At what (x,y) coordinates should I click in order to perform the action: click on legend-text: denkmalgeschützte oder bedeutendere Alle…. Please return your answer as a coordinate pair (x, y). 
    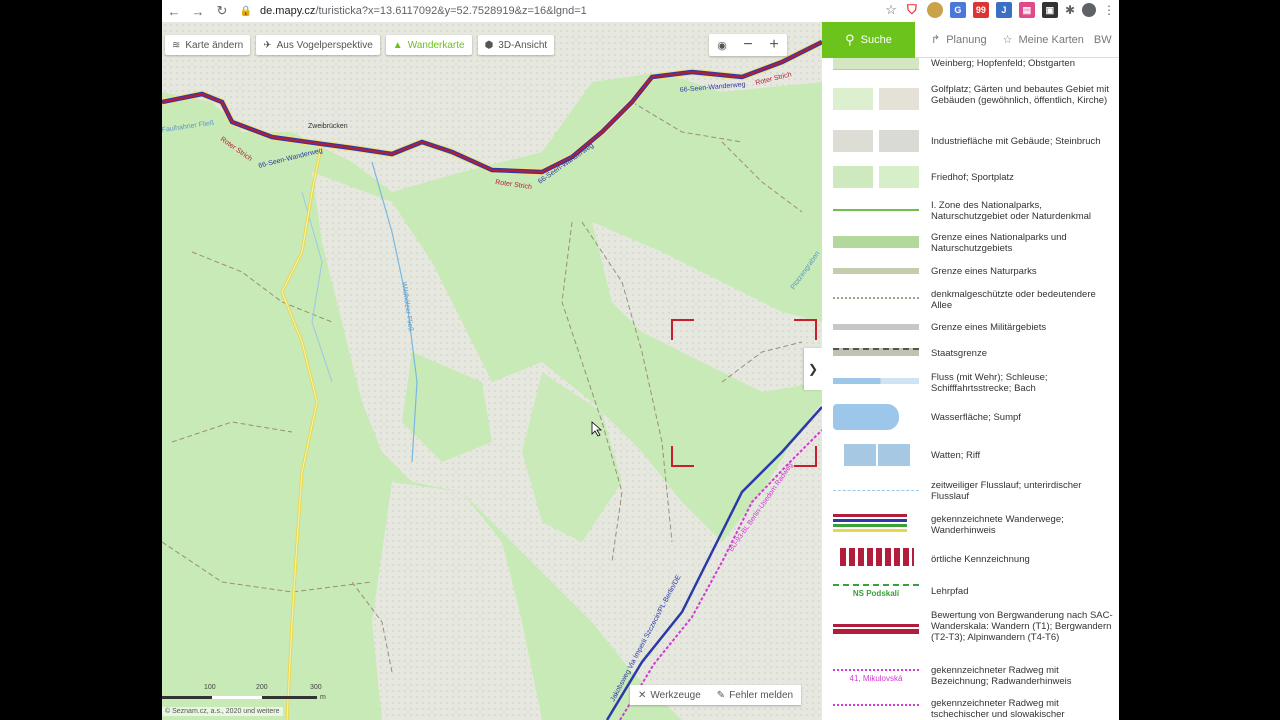
    Looking at the image, I should click on (1013, 300).